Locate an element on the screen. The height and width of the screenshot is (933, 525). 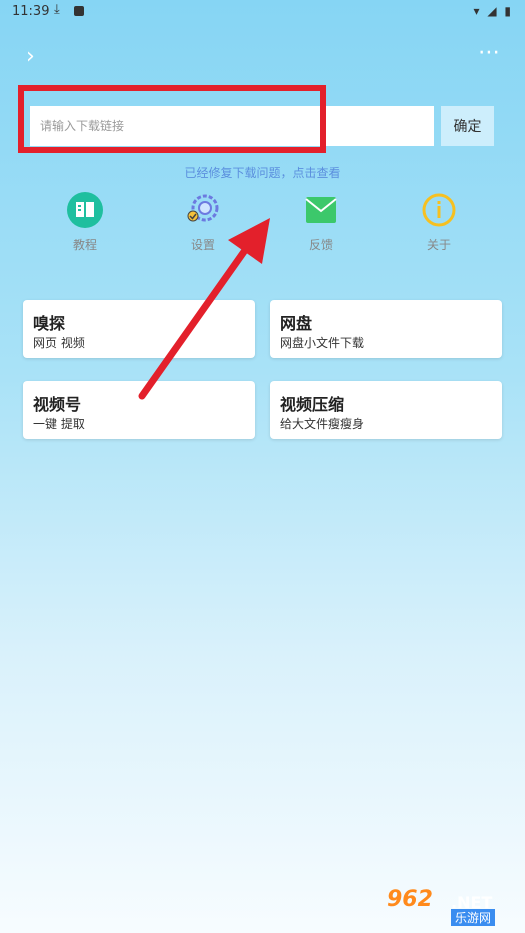
annotation-arrow is located at coordinates (204, 309).